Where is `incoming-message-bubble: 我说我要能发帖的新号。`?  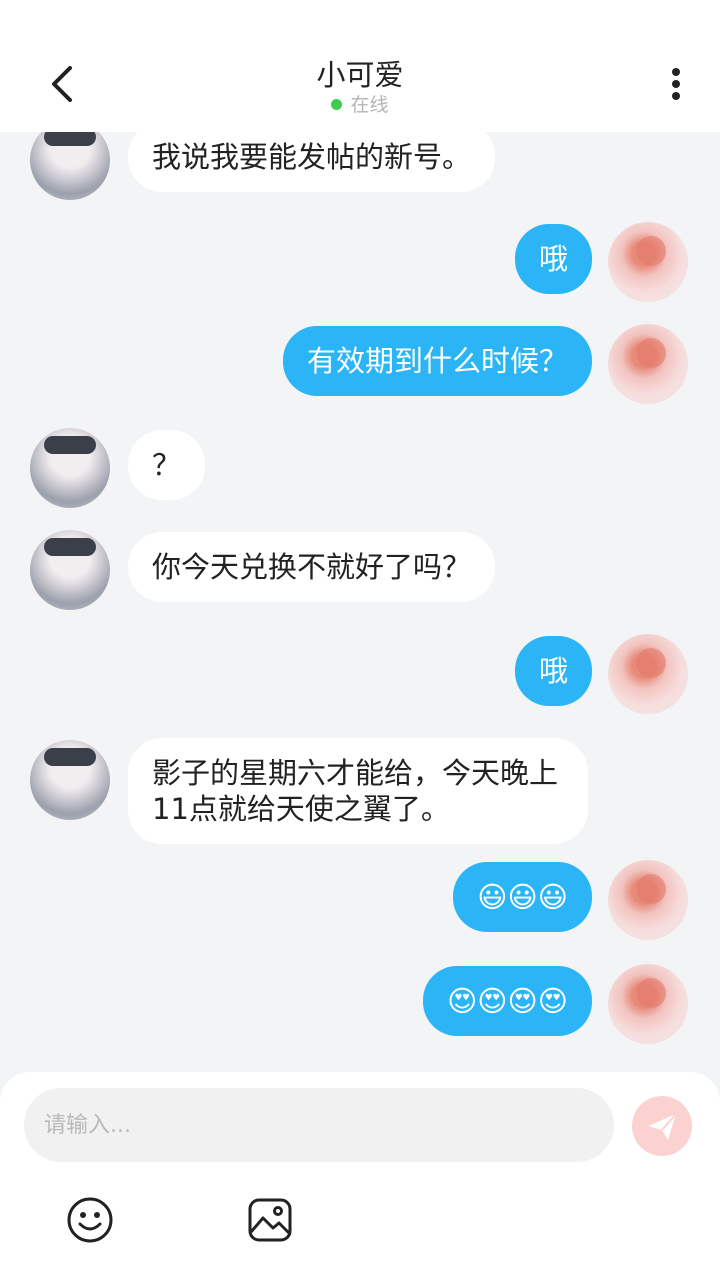
incoming-message-bubble: 我说我要能发帖的新号。 is located at coordinates (312, 162).